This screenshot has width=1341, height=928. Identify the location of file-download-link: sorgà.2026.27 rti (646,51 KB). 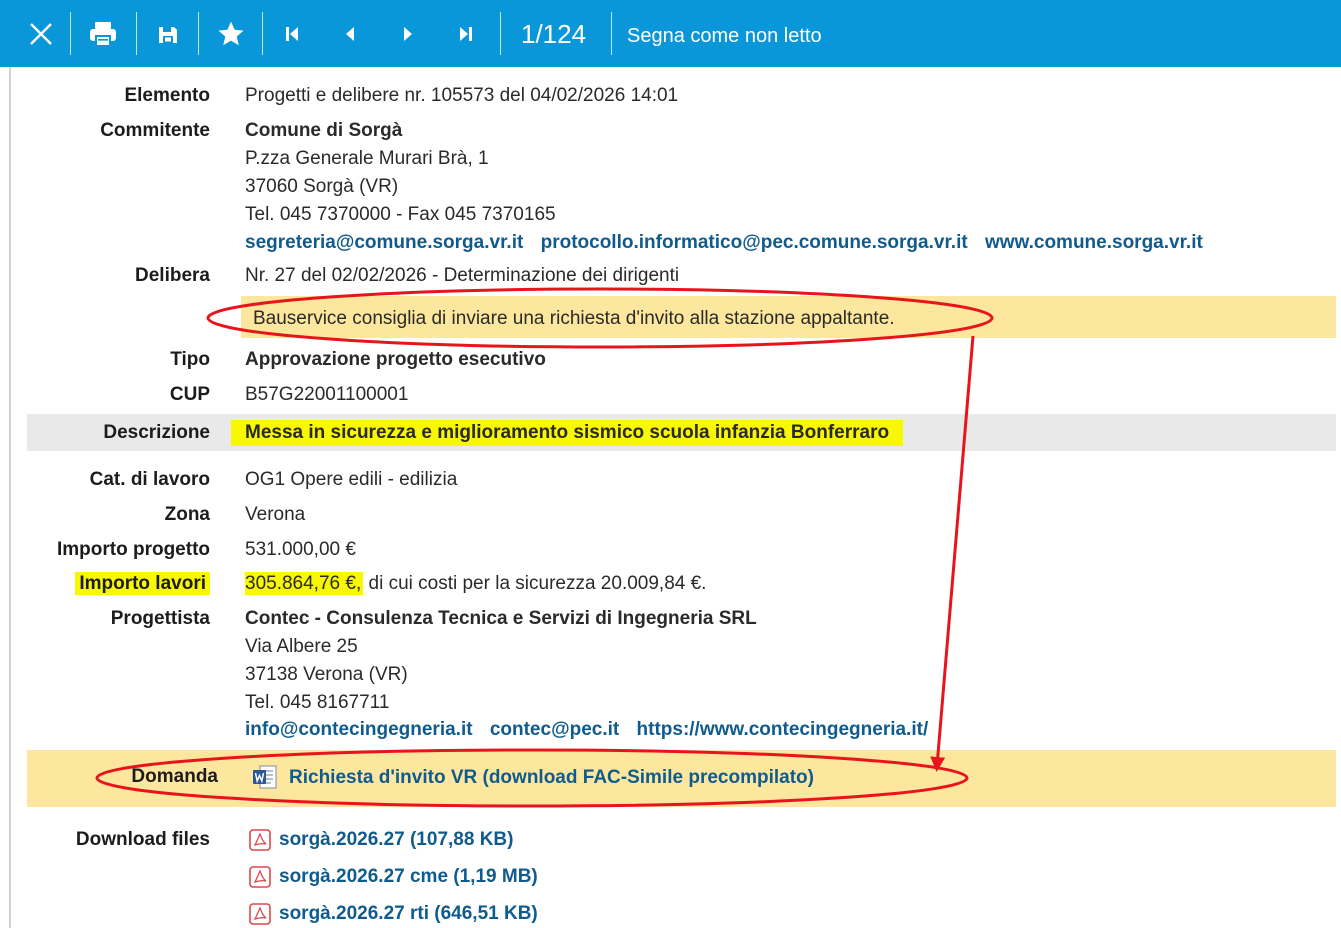
(408, 913).